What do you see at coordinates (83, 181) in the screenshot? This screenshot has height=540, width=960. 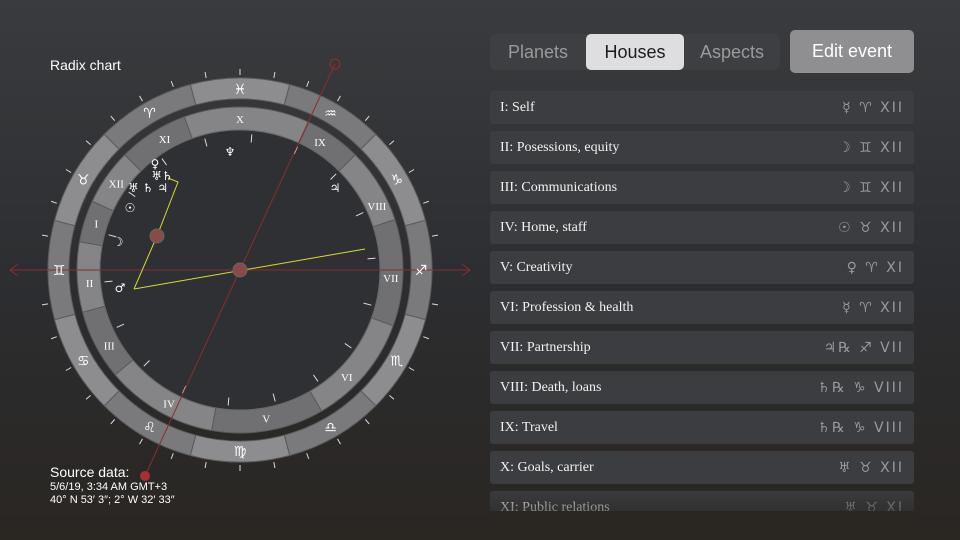 I see `zodiac-sign-label: ♉` at bounding box center [83, 181].